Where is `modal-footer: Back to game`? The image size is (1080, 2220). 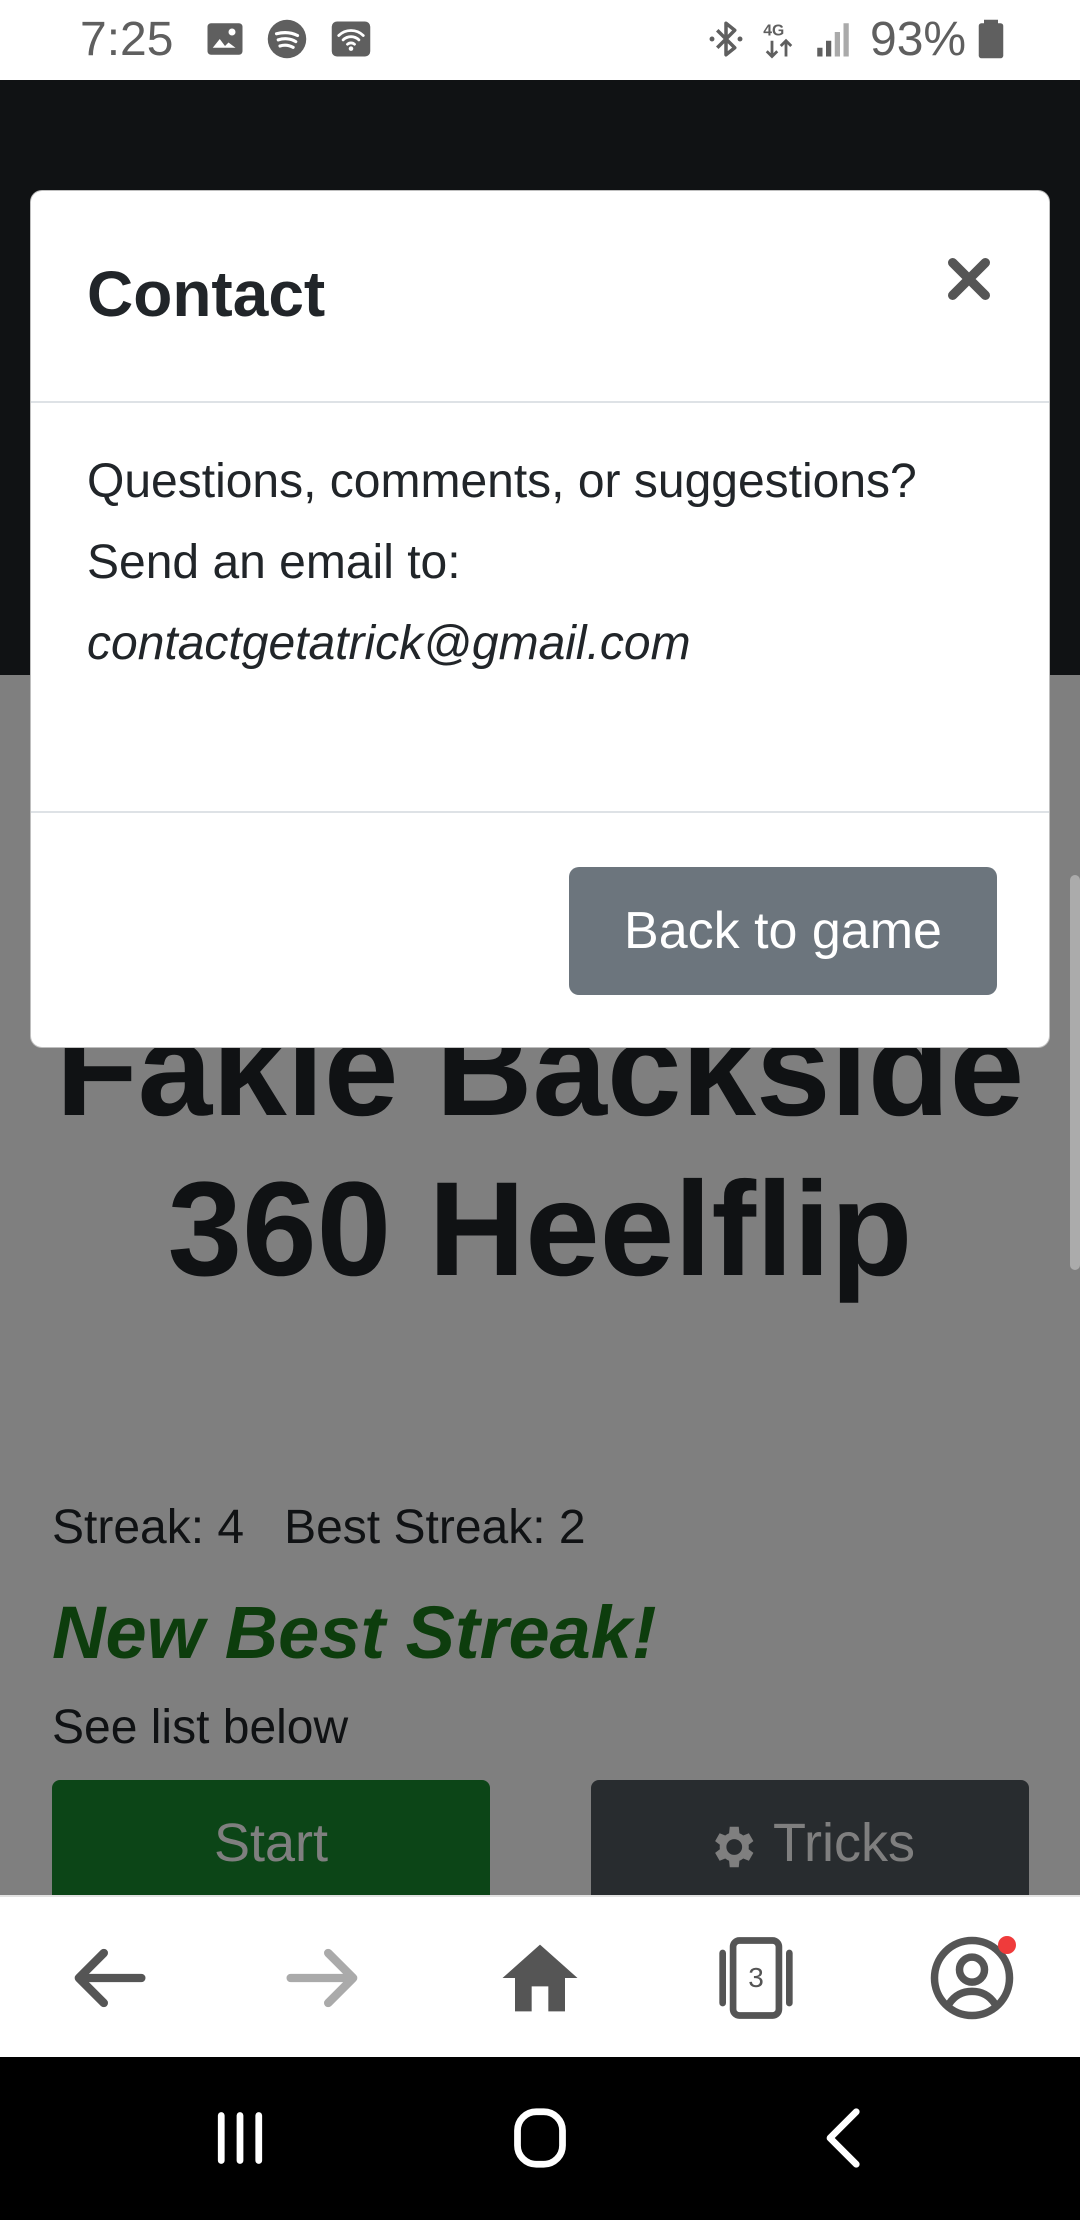 modal-footer: Back to game is located at coordinates (540, 929).